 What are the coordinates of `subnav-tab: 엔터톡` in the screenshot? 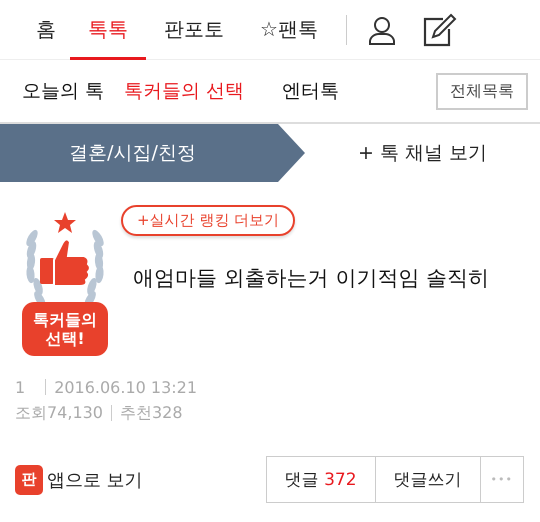 It's located at (311, 91).